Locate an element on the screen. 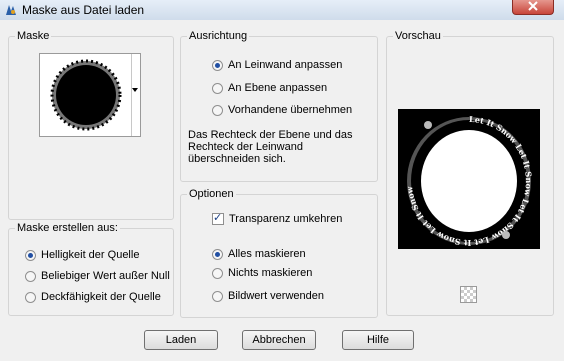 The image size is (564, 361). radio-vorhandene-label: Vorhandene übernehmen is located at coordinates (290, 110).